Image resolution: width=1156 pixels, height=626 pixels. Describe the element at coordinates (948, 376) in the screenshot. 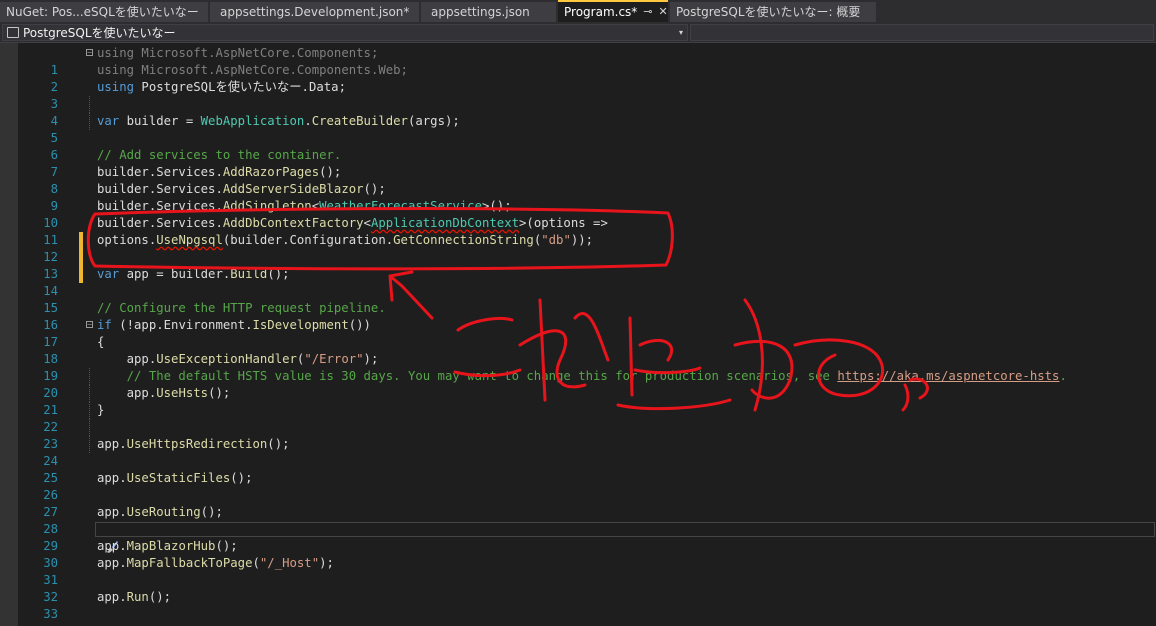

I see `hsts-link: https://aka.ms/aspnetcore-hsts` at that location.